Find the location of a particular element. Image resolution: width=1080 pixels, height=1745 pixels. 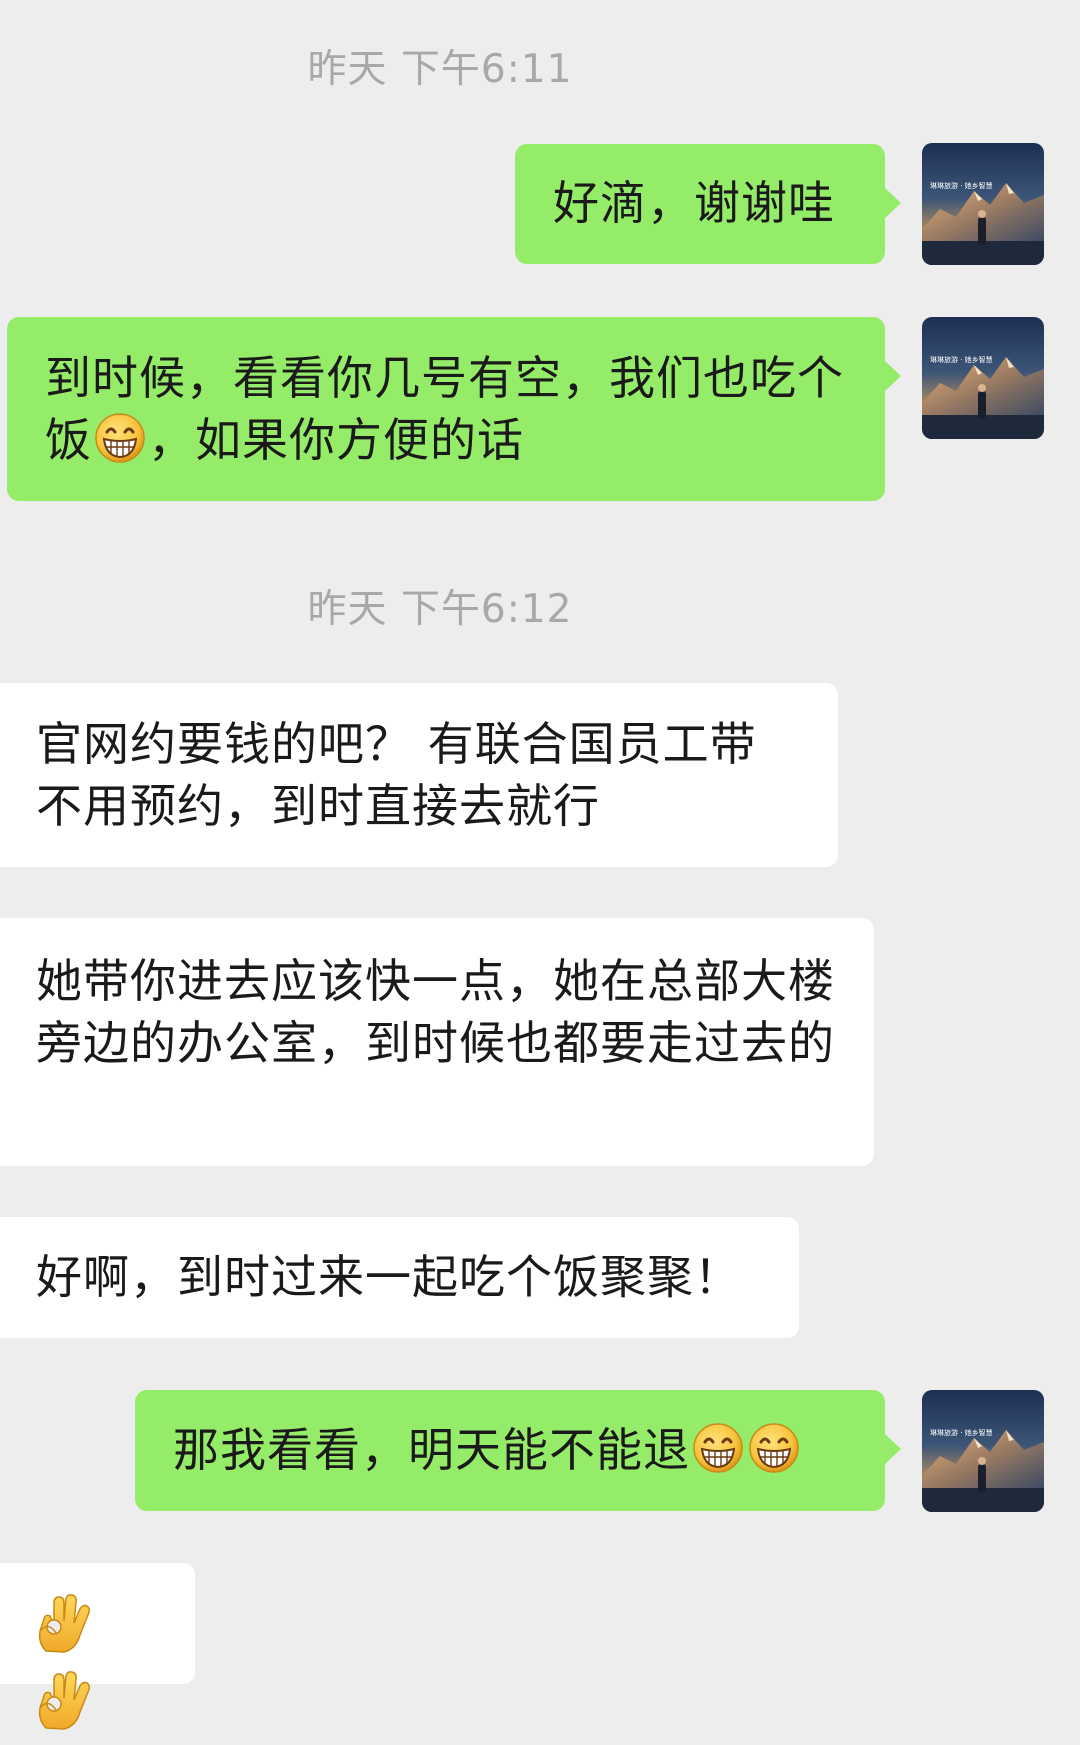

received-message-bubble: 好啊，到时过来一起吃个饭聚聚！ is located at coordinates (399, 1277).